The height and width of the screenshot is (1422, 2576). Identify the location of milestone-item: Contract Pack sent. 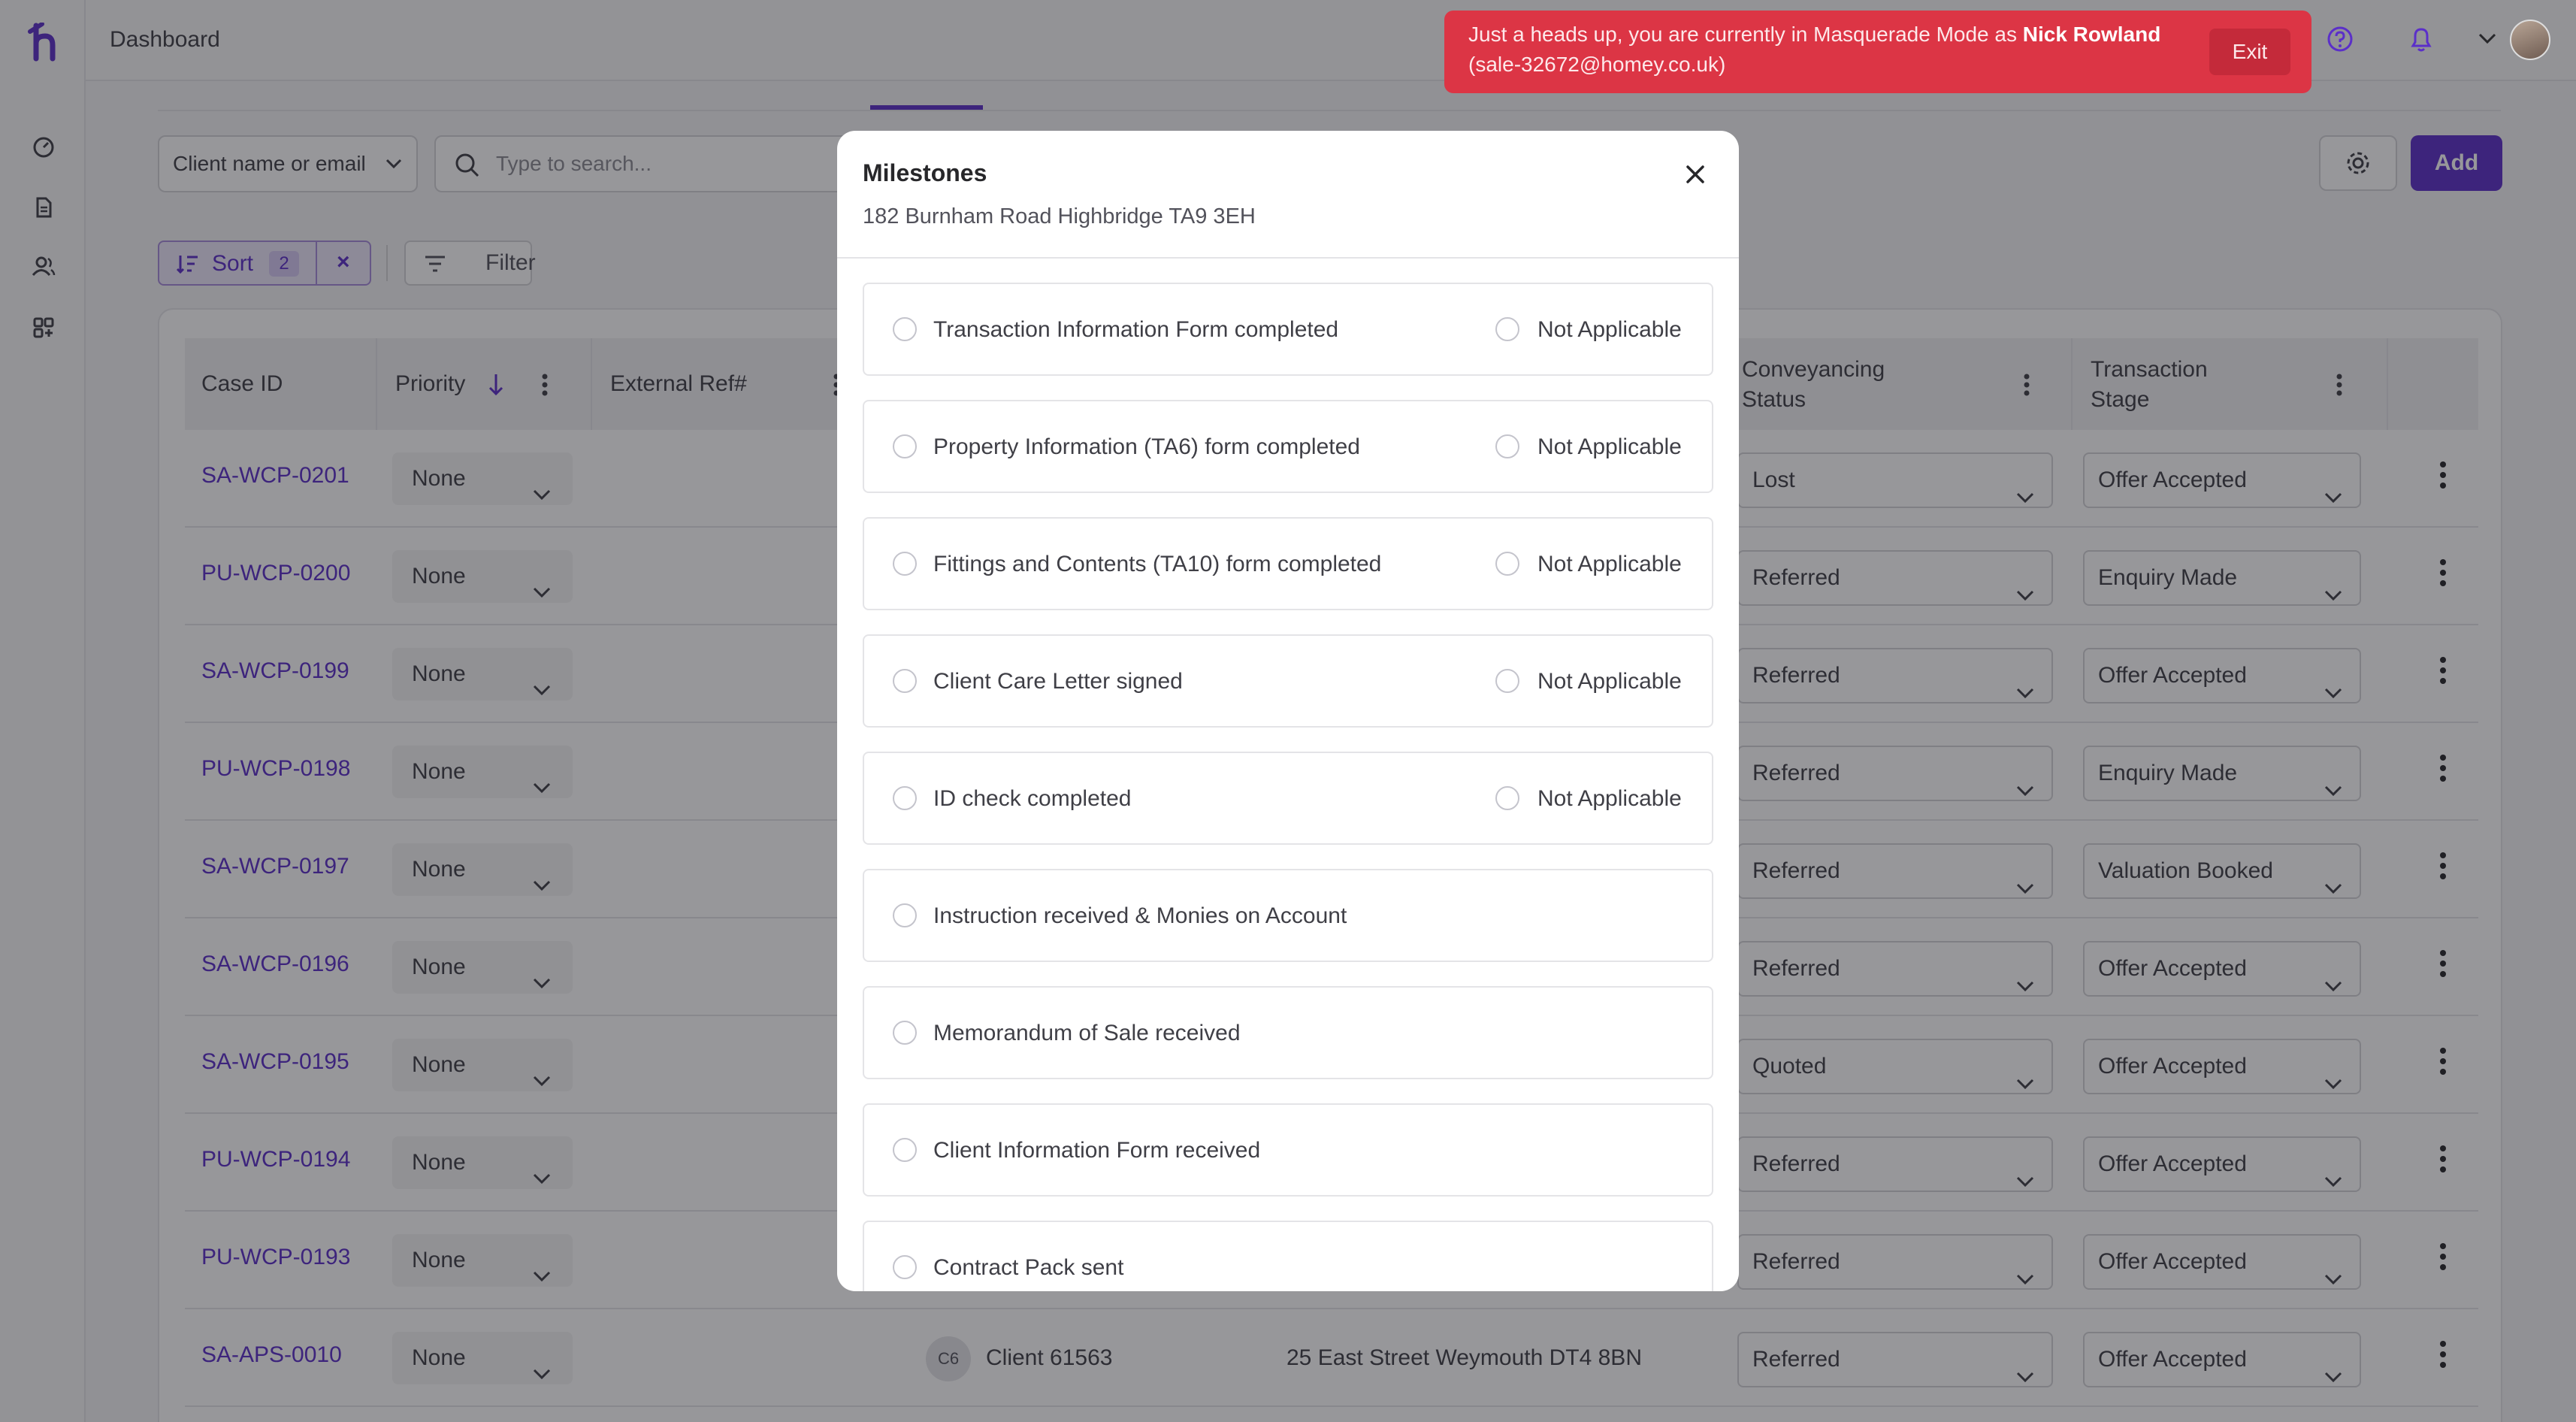
(1288, 1256).